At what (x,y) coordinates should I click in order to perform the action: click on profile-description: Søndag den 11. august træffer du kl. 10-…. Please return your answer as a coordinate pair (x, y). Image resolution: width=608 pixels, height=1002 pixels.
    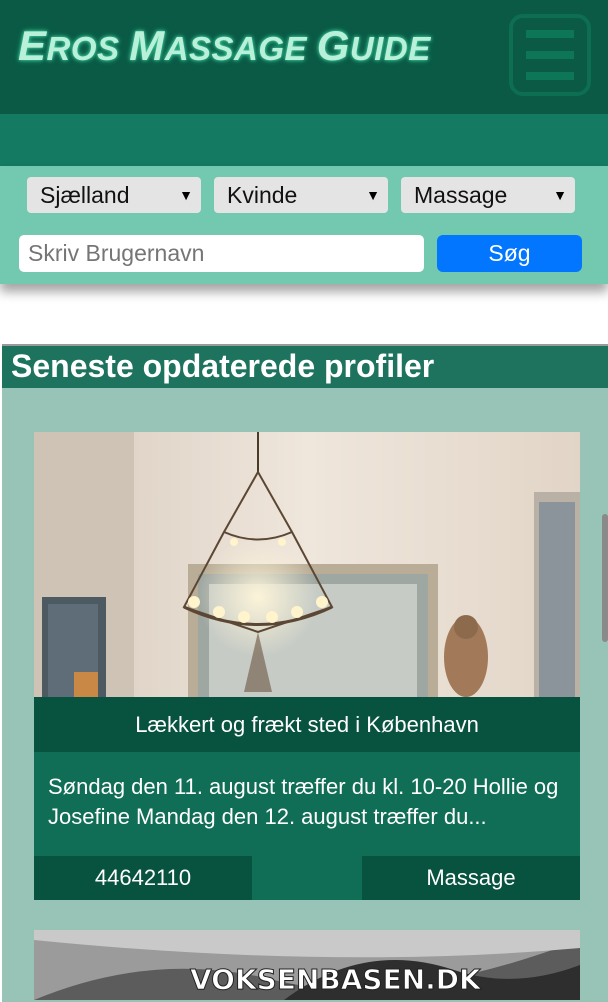
    Looking at the image, I should click on (303, 801).